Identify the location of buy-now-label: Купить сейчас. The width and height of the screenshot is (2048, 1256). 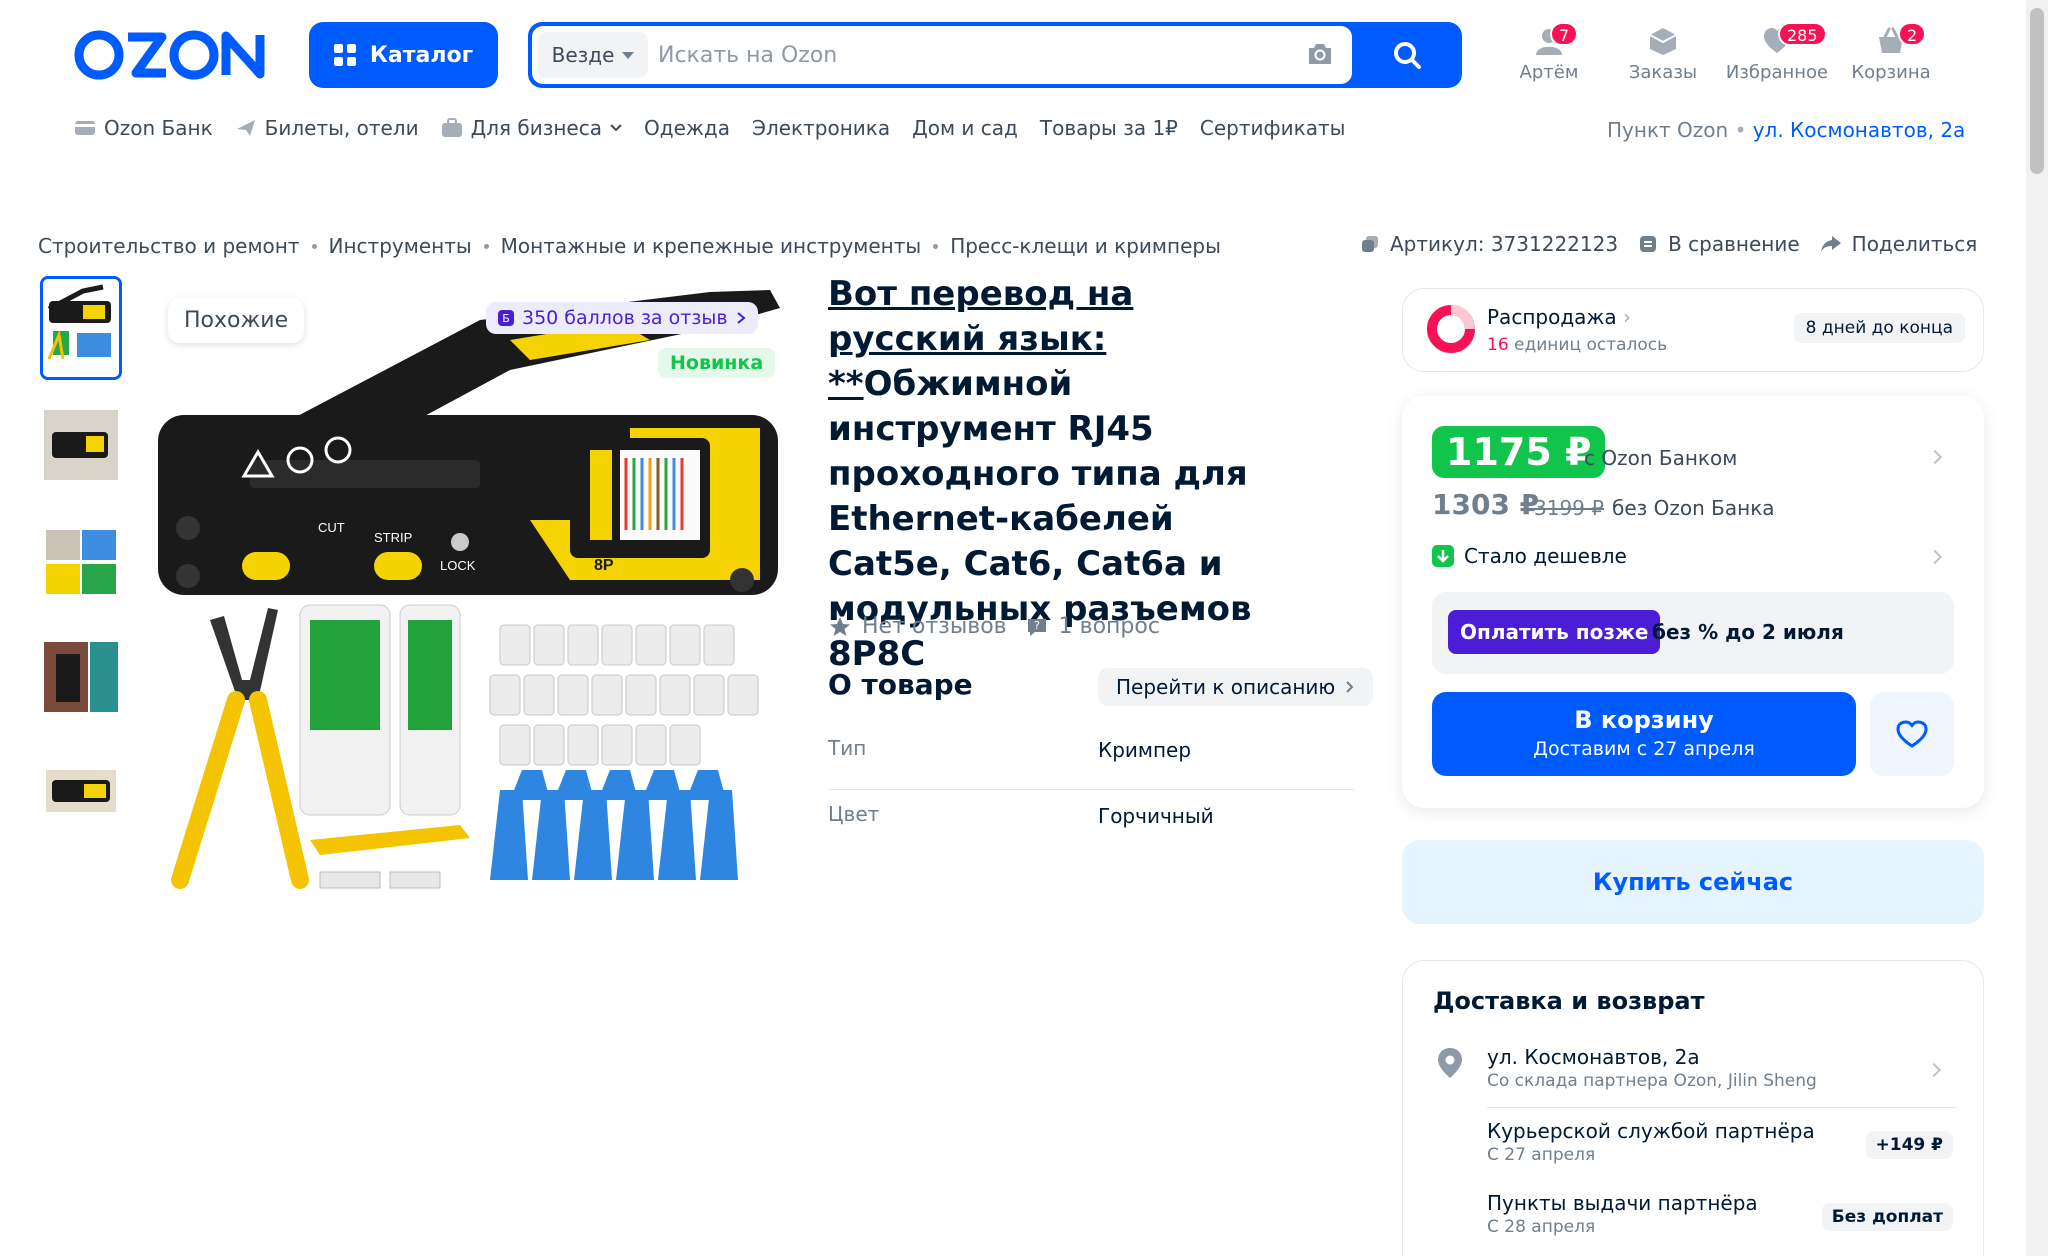
(1693, 882).